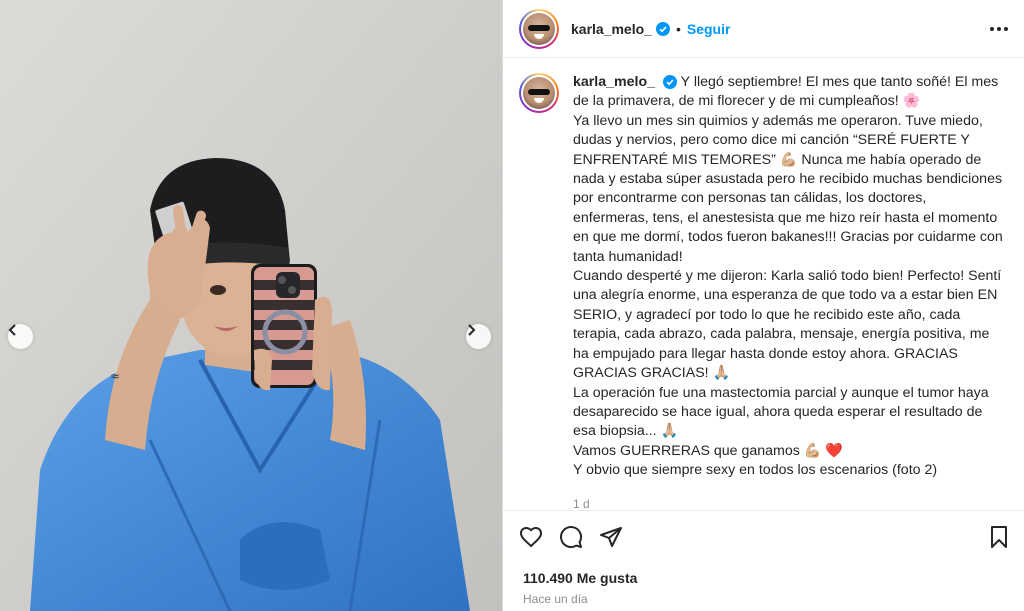 The image size is (1024, 611). I want to click on caption-avatar, so click(539, 93).